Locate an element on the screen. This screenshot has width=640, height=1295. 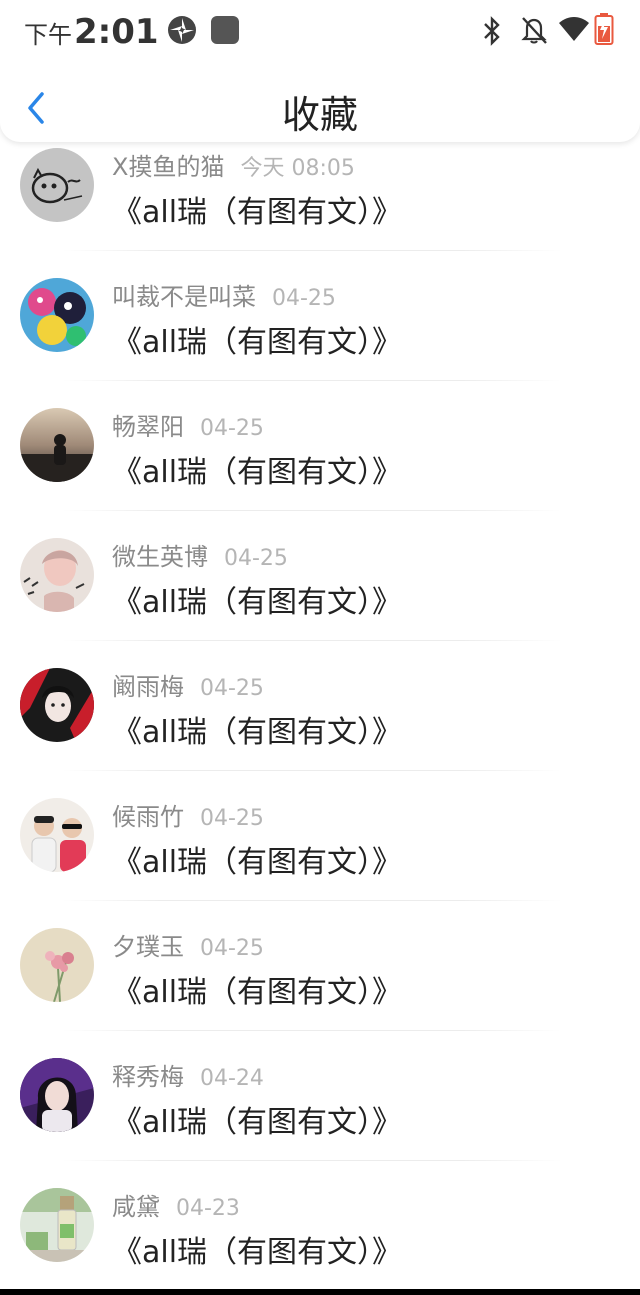
page-title: 收藏 is located at coordinates (319, 115).